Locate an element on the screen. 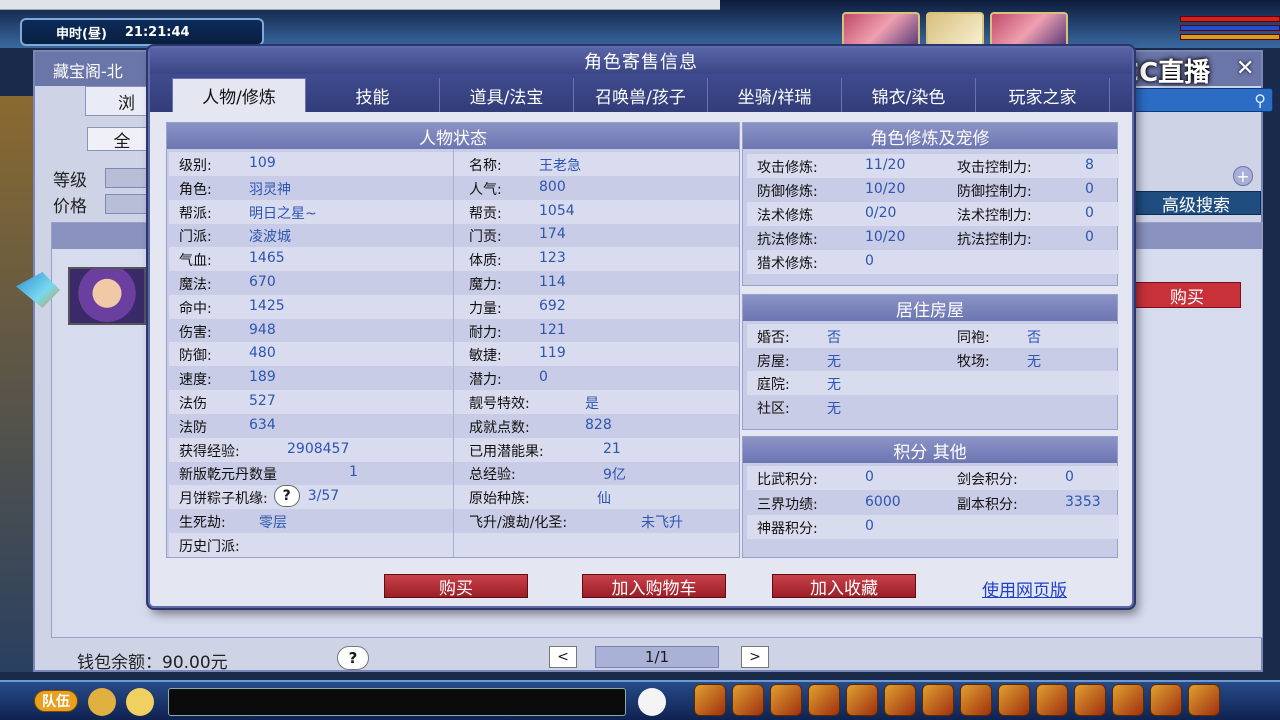  team-icon is located at coordinates (862, 700).